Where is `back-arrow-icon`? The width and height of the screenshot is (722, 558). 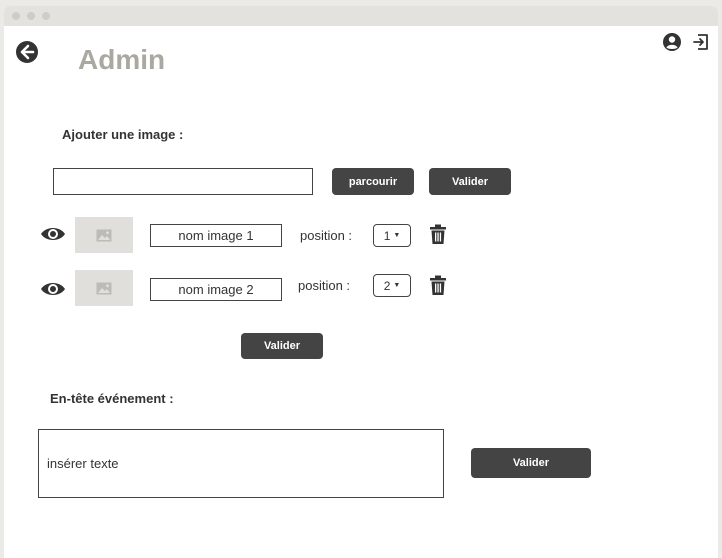
back-arrow-icon is located at coordinates (27, 52).